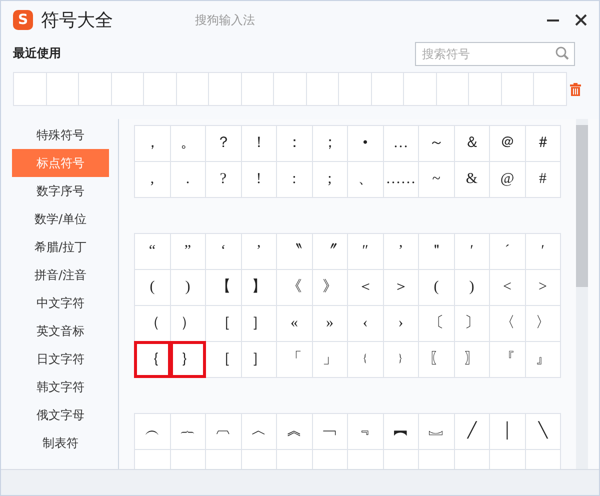 The image size is (600, 496). Describe the element at coordinates (507, 323) in the screenshot. I see `symbol: 〈` at that location.